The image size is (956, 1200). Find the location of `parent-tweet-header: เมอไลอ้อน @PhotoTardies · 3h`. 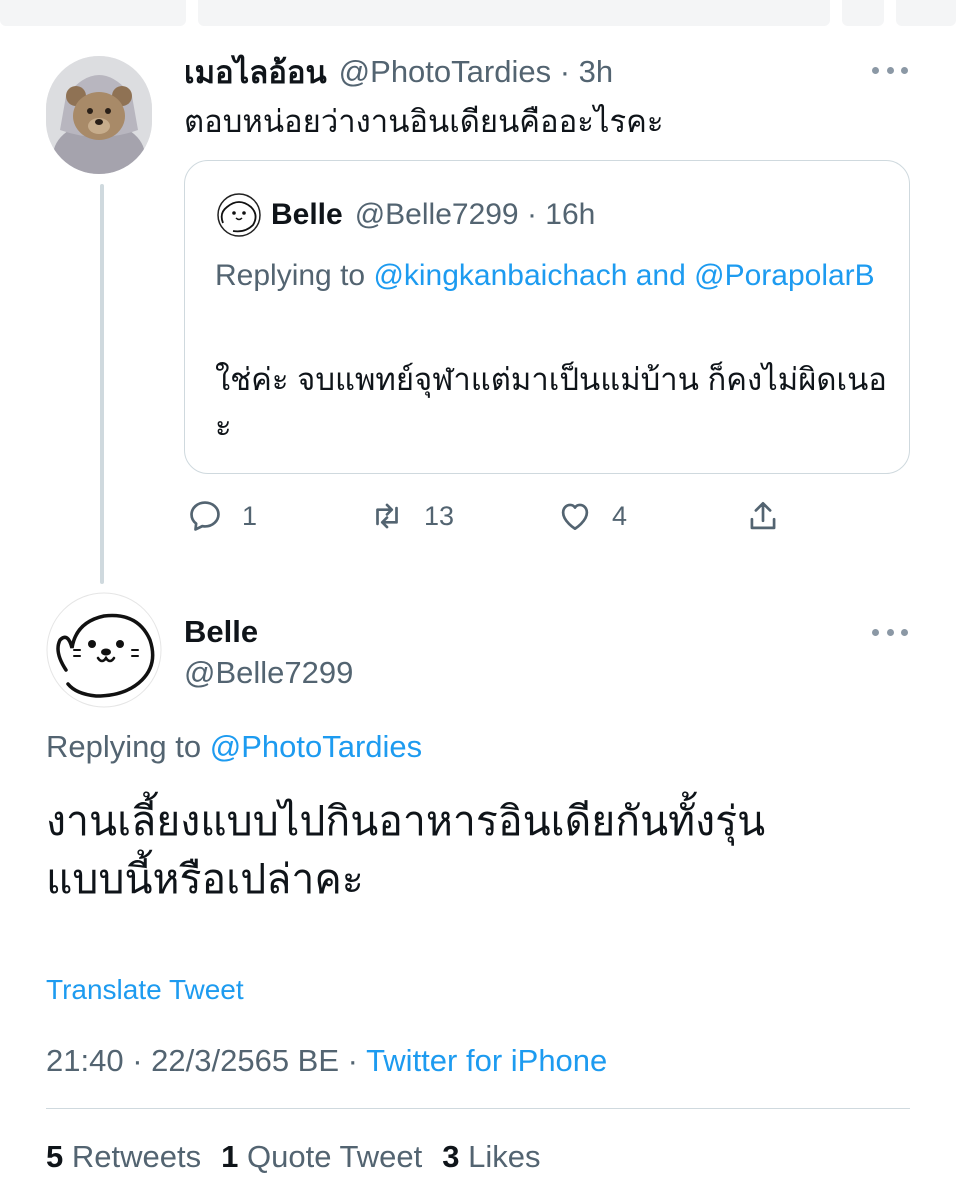

parent-tweet-header: เมอไลอ้อน @PhotoTardies · 3h is located at coordinates (398, 72).